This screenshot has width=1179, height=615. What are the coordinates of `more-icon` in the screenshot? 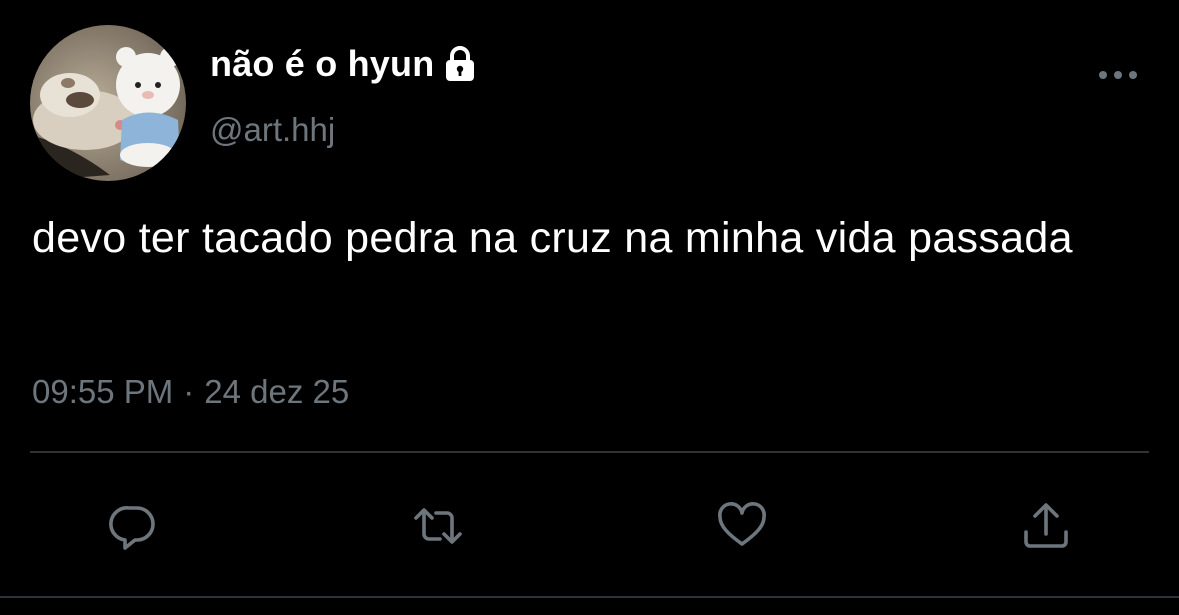 It's located at (1118, 75).